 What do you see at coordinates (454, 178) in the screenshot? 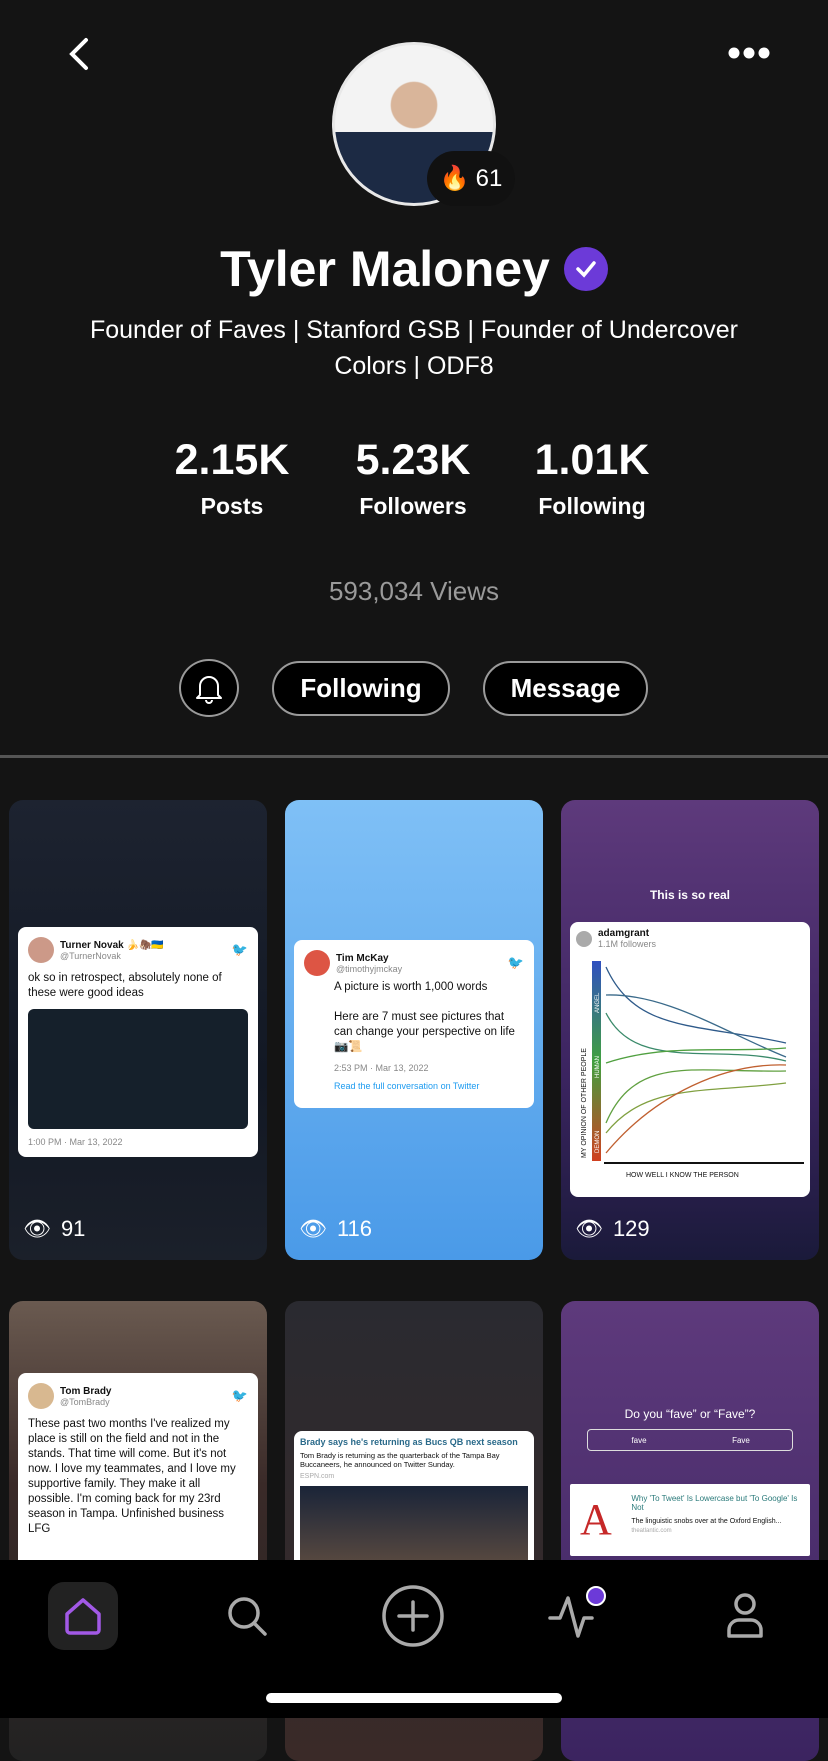
I see `fire-icon: 🔥` at bounding box center [454, 178].